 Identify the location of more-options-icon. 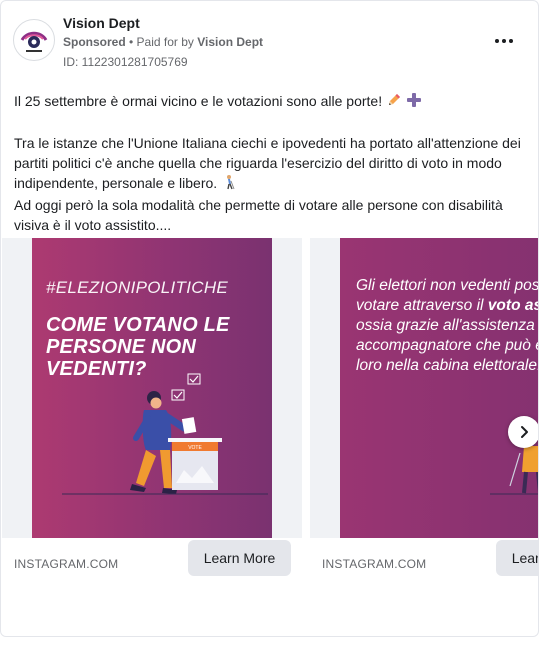
(504, 41).